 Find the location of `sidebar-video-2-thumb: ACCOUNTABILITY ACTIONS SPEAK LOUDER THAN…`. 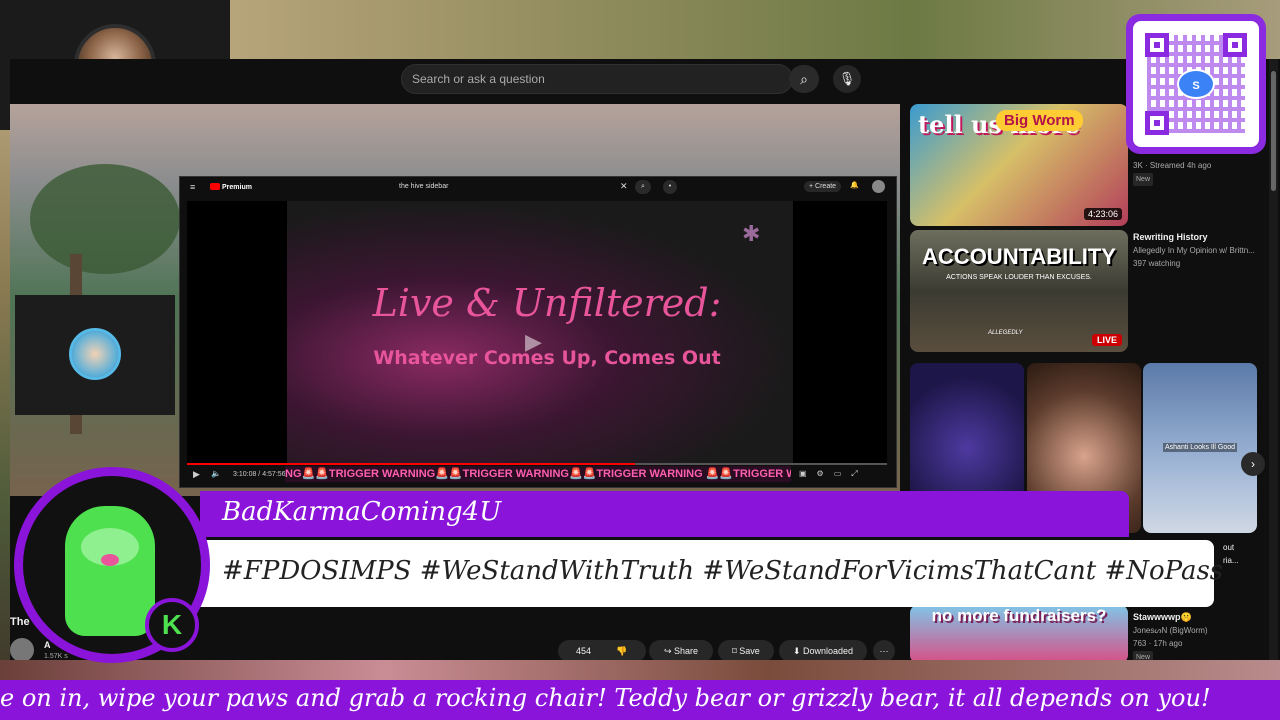

sidebar-video-2-thumb: ACCOUNTABILITY ACTIONS SPEAK LOUDER THAN… is located at coordinates (1019, 291).